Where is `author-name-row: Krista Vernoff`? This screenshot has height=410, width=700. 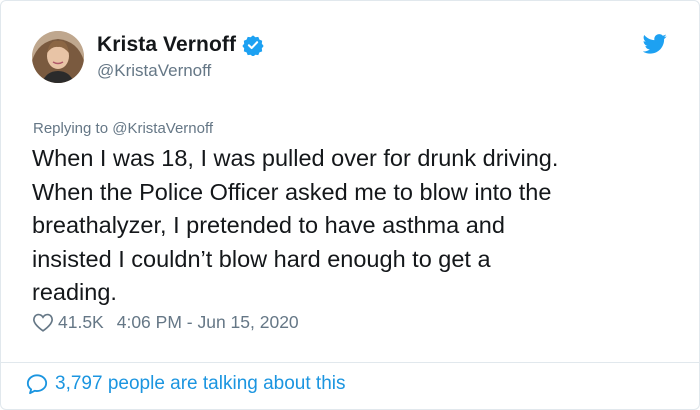
author-name-row: Krista Vernoff is located at coordinates (180, 45).